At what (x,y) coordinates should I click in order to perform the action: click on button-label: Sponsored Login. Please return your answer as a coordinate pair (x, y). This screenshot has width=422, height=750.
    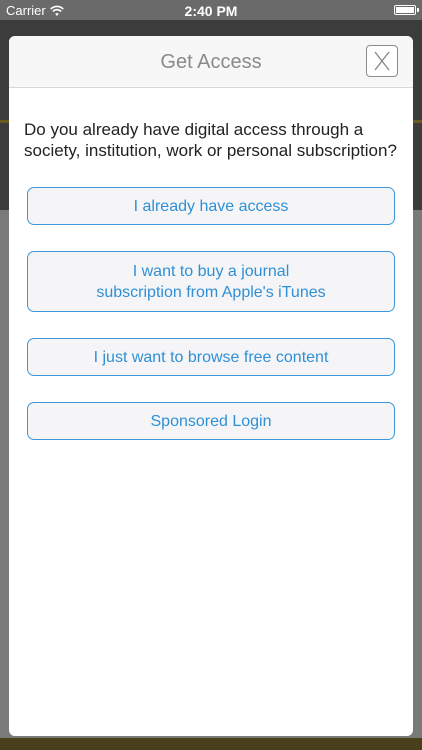
    Looking at the image, I should click on (211, 421).